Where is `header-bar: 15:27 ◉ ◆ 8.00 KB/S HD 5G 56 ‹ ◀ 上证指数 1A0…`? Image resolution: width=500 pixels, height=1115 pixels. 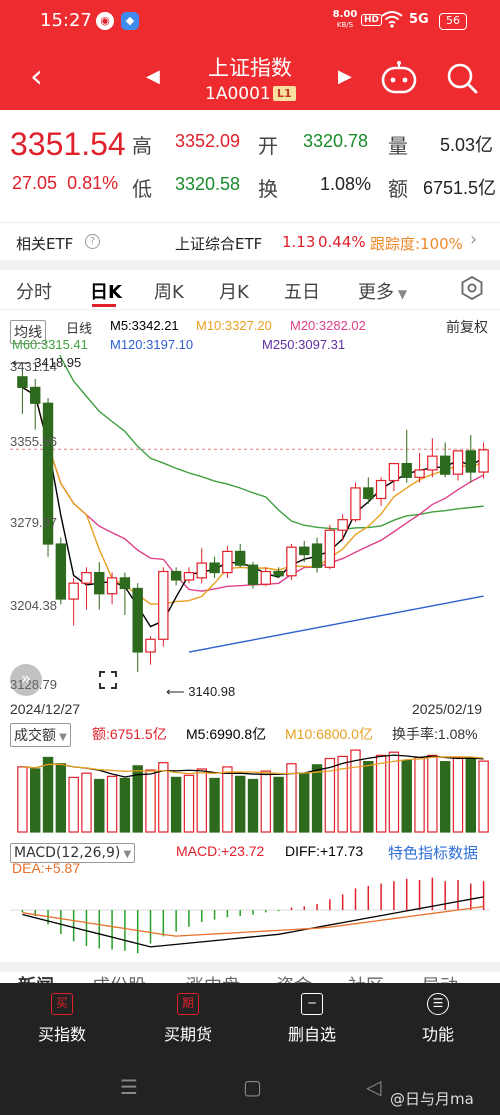
header-bar: 15:27 ◉ ◆ 8.00 KB/S HD 5G 56 ‹ ◀ 上证指数 1A0… is located at coordinates (250, 55).